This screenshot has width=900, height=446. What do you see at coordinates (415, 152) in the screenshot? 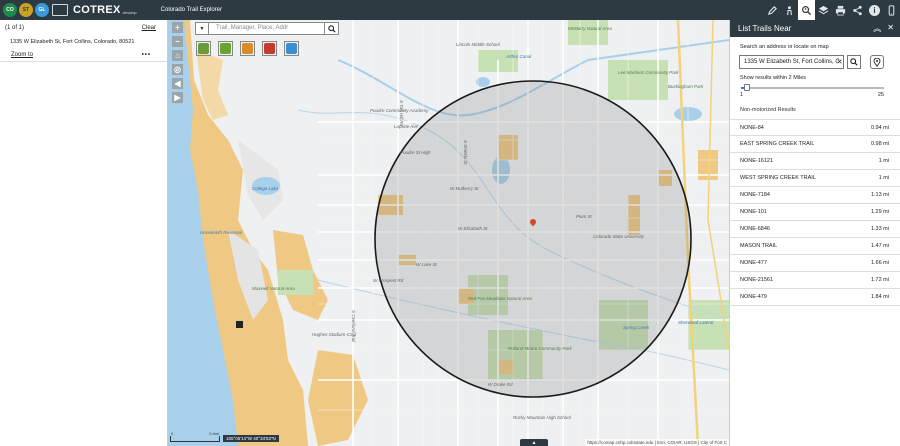
I see `map-label: Poudre St High` at bounding box center [415, 152].